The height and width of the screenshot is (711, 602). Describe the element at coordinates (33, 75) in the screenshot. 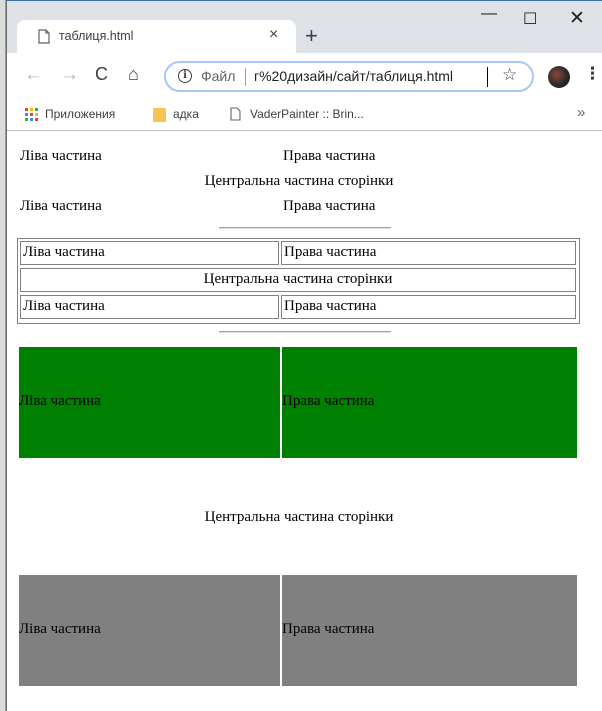

I see `back-arrow-icon: ←` at that location.